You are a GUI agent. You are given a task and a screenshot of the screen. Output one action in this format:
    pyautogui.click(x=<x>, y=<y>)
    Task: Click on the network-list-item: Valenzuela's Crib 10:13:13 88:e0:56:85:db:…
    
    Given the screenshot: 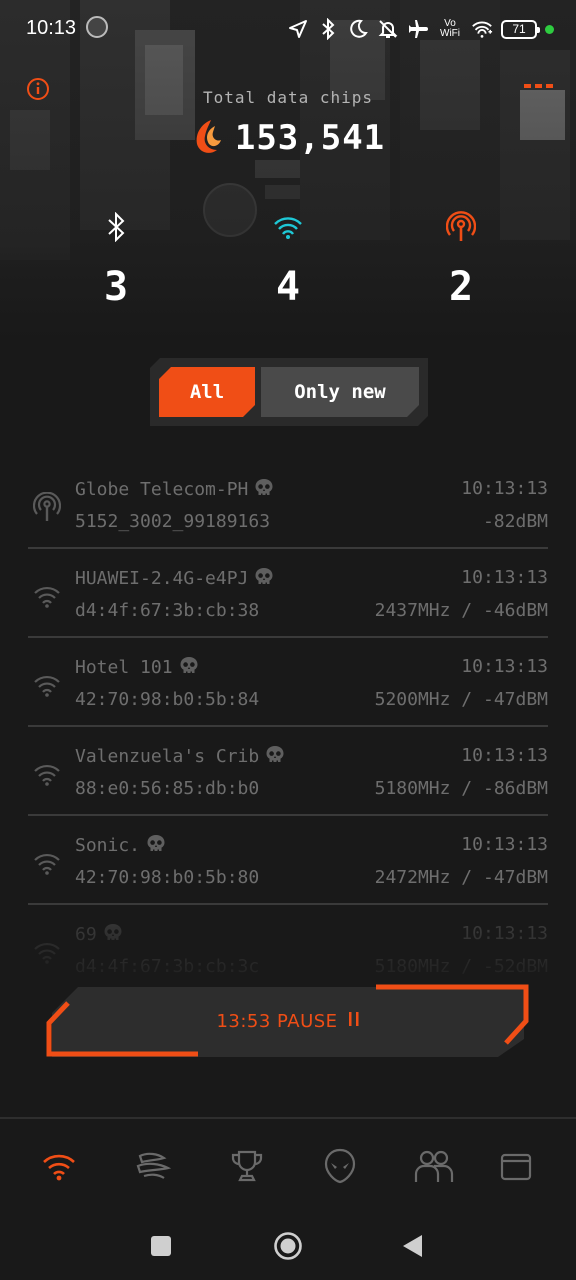 What is the action you would take?
    pyautogui.click(x=288, y=771)
    